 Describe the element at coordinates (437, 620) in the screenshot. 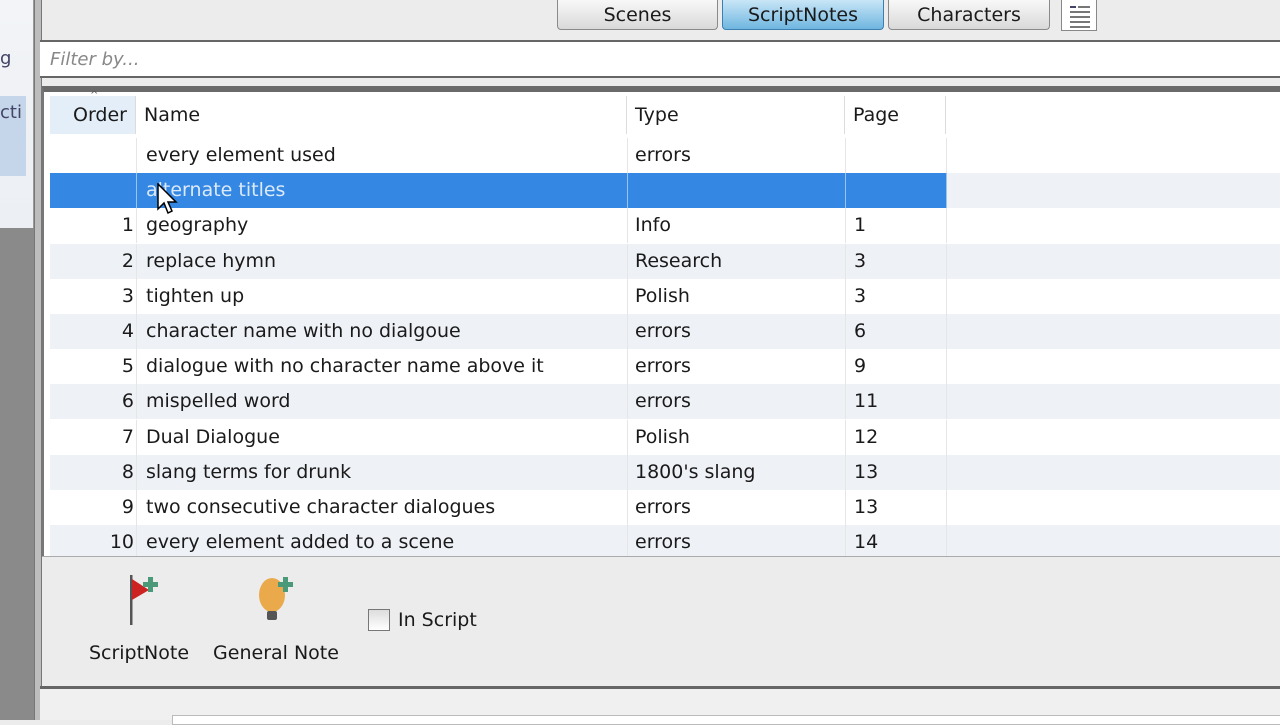

I see `in-script-label: In Script` at that location.